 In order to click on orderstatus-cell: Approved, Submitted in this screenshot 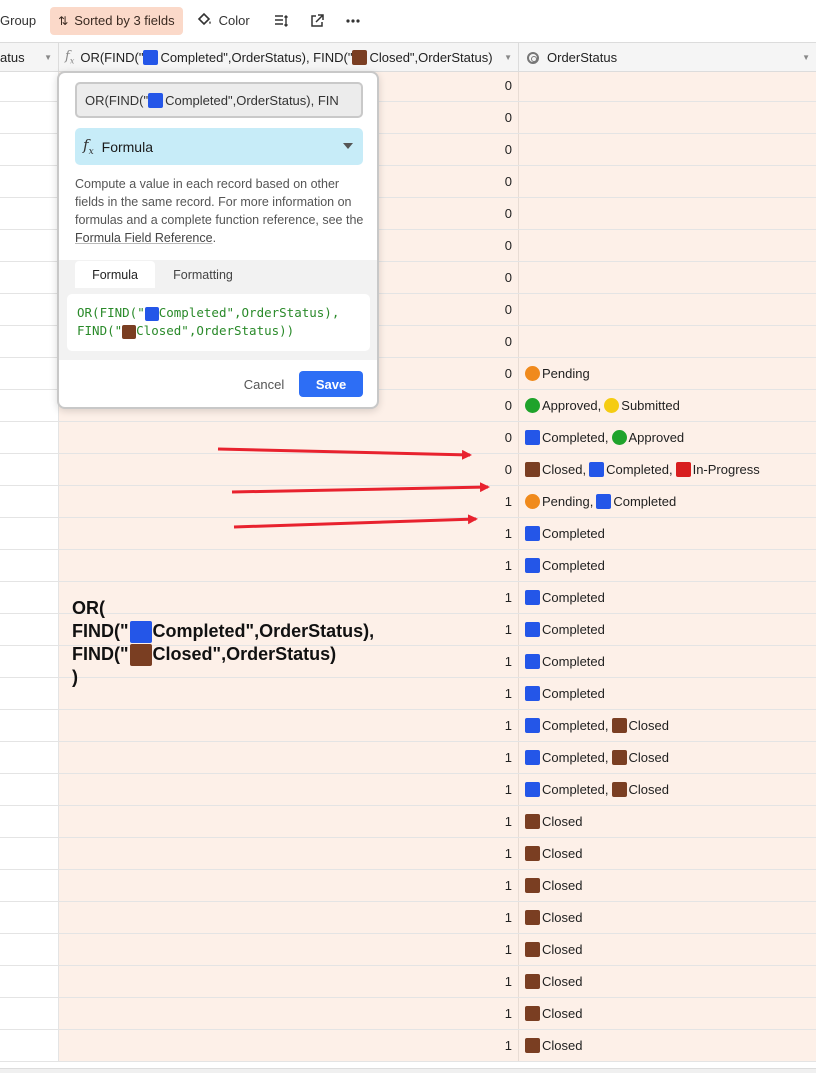, I will do `click(667, 405)`.